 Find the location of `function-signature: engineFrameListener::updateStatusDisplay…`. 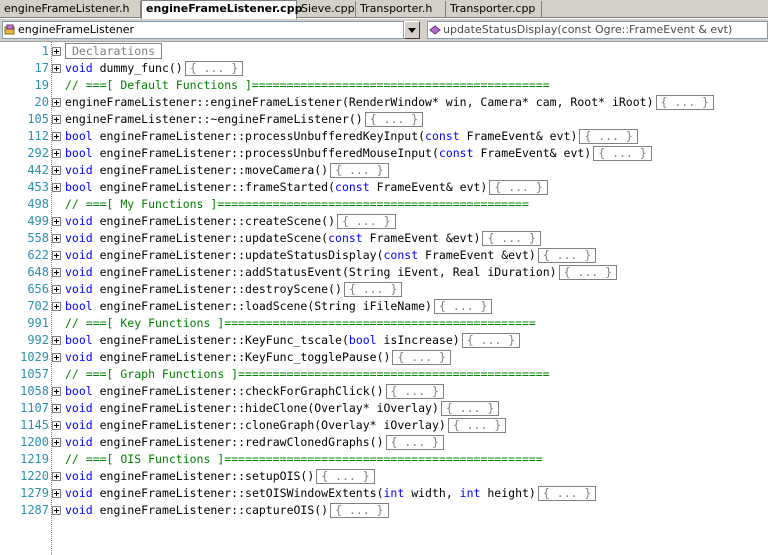

function-signature: engineFrameListener::updateStatusDisplay… is located at coordinates (238, 255).